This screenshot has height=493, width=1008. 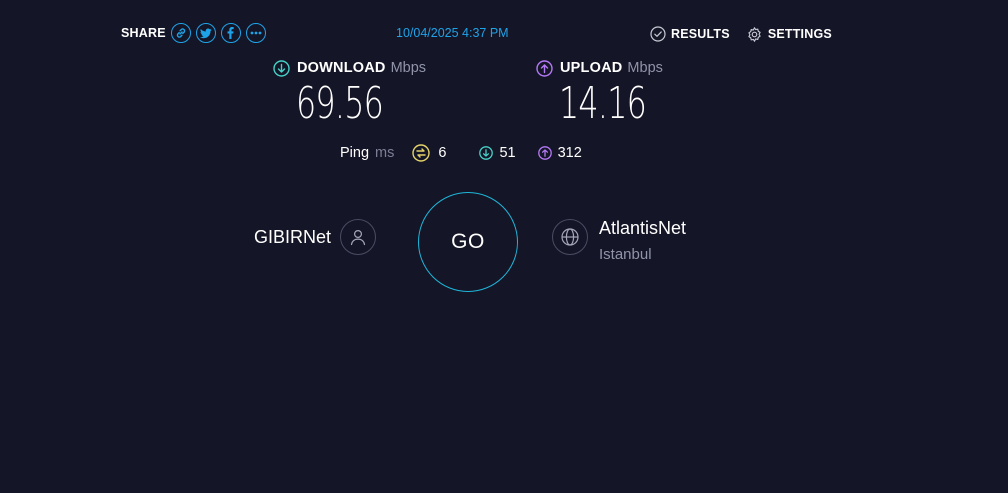 What do you see at coordinates (358, 237) in the screenshot?
I see `user-icon` at bounding box center [358, 237].